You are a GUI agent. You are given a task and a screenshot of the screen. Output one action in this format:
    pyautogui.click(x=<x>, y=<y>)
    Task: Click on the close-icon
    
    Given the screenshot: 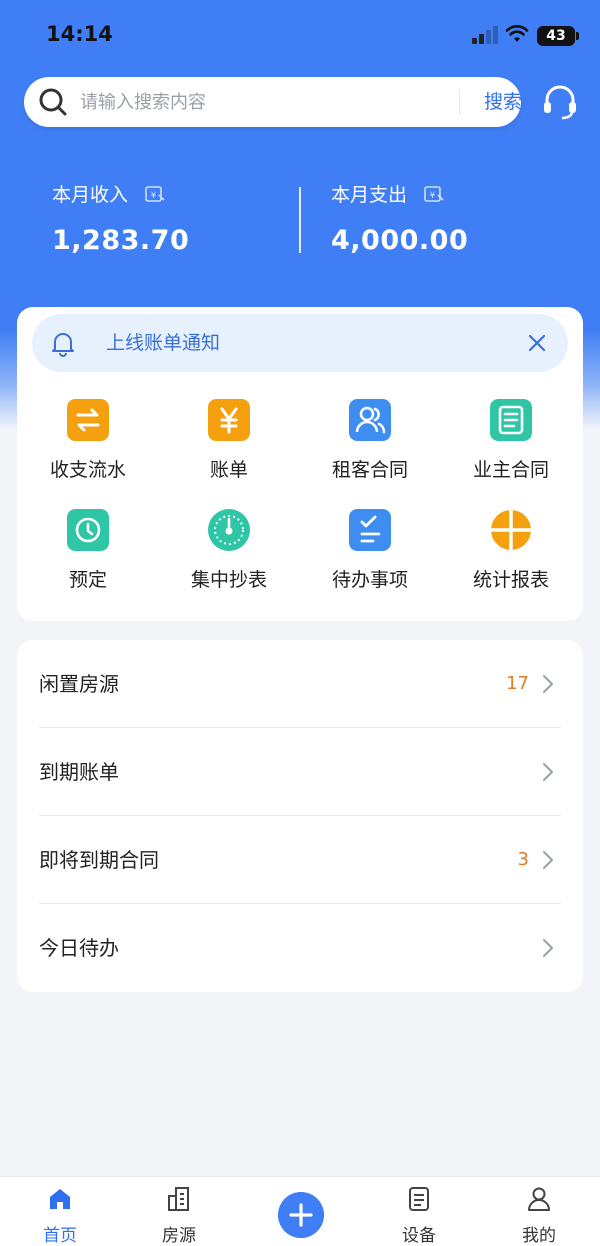 What is the action you would take?
    pyautogui.click(x=537, y=343)
    